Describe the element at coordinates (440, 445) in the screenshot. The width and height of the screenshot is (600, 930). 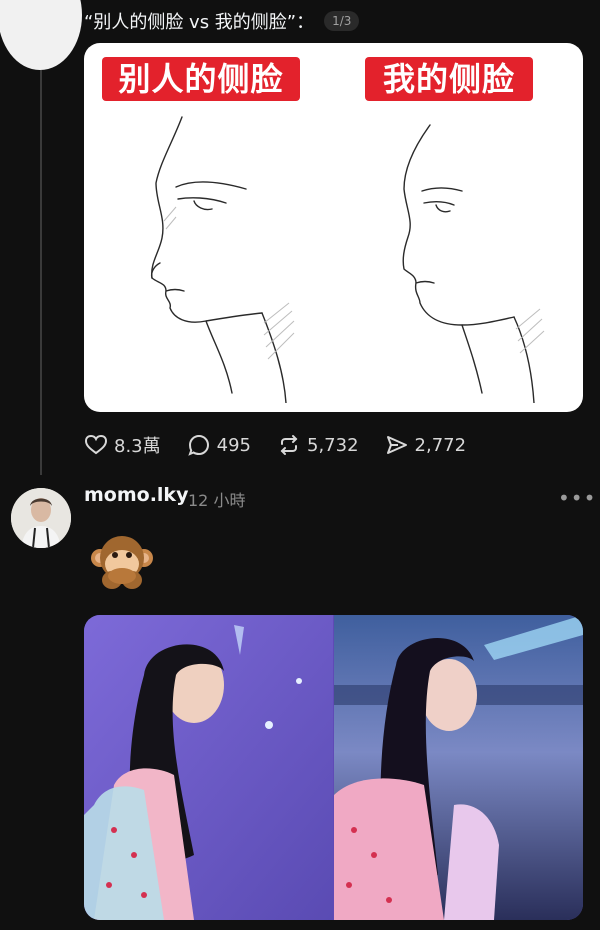
I see `share-count: 2,772` at that location.